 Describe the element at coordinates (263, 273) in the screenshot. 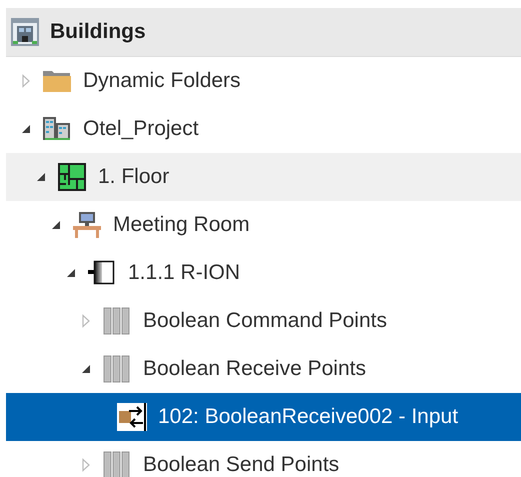

I see `tree-item: 1.1.1 R-ION` at that location.